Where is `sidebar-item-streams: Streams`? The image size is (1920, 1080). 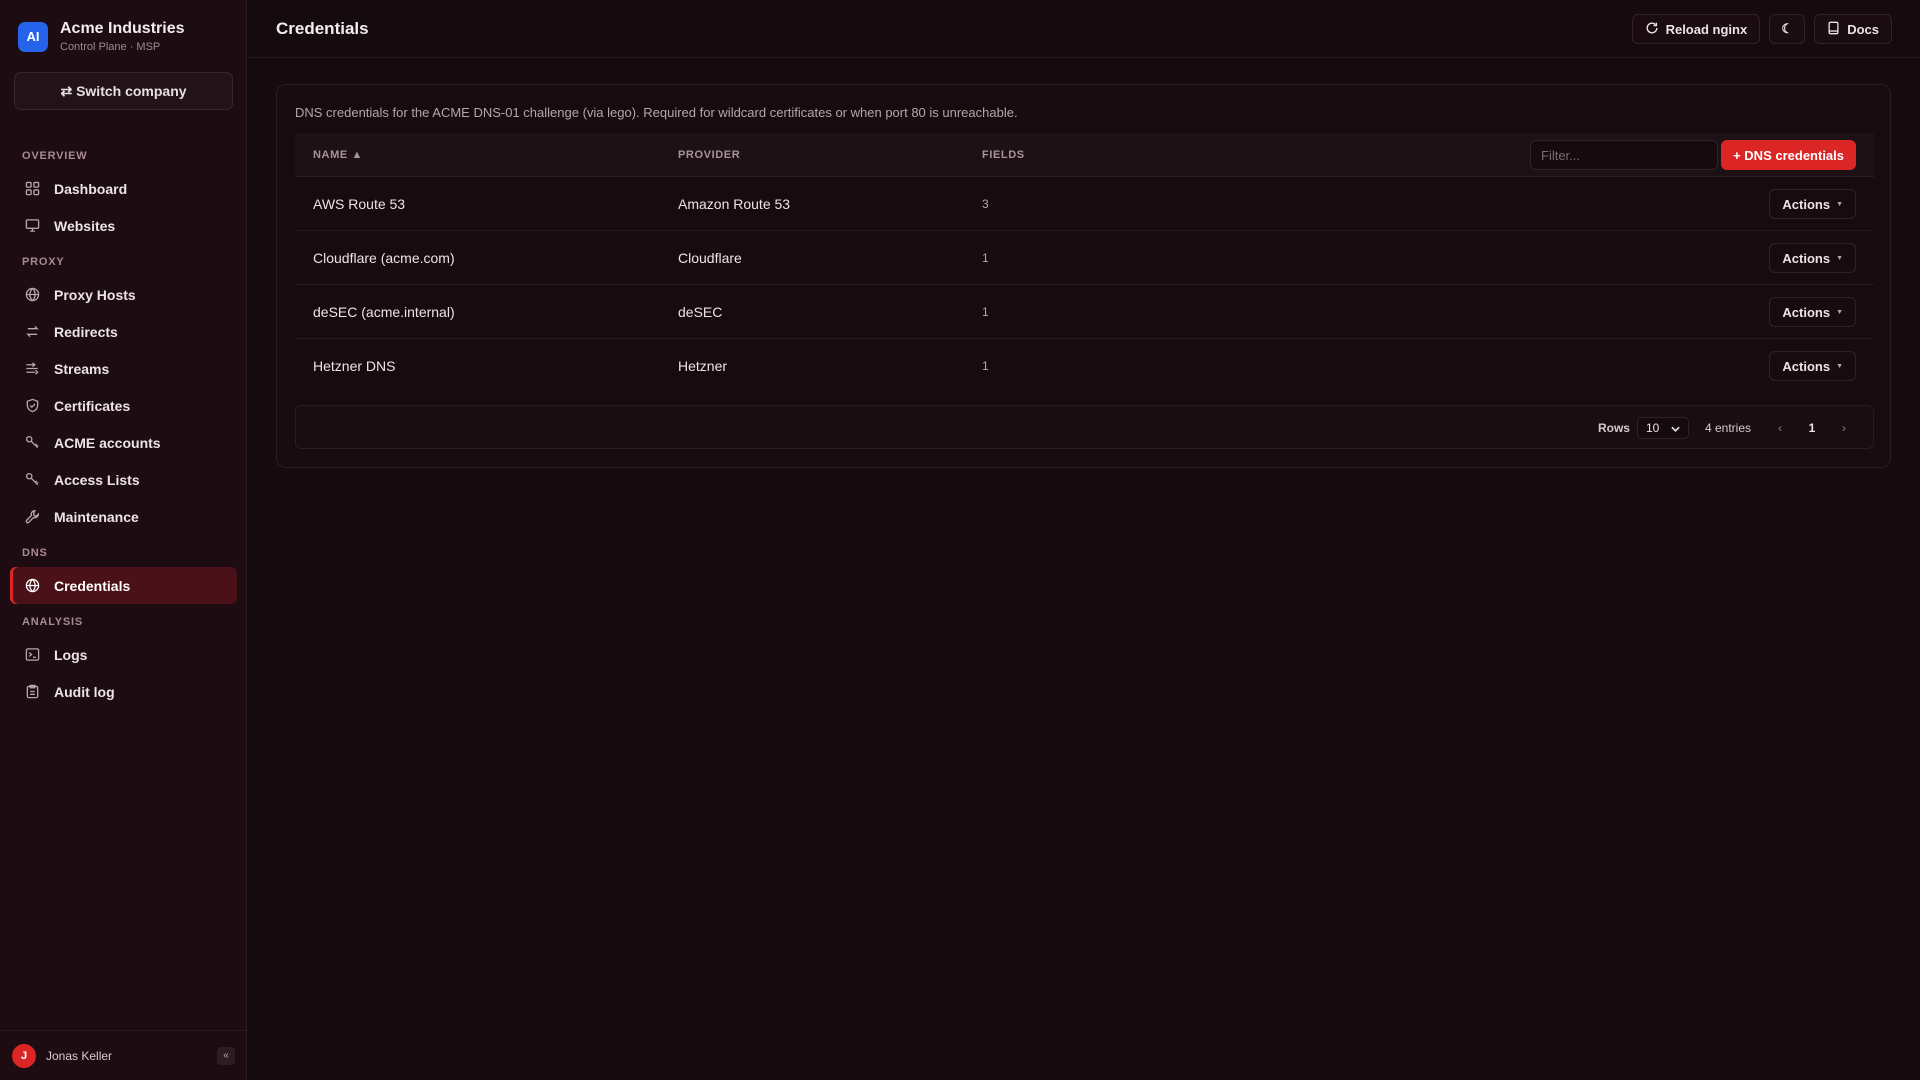
sidebar-item-streams: Streams is located at coordinates (123, 368).